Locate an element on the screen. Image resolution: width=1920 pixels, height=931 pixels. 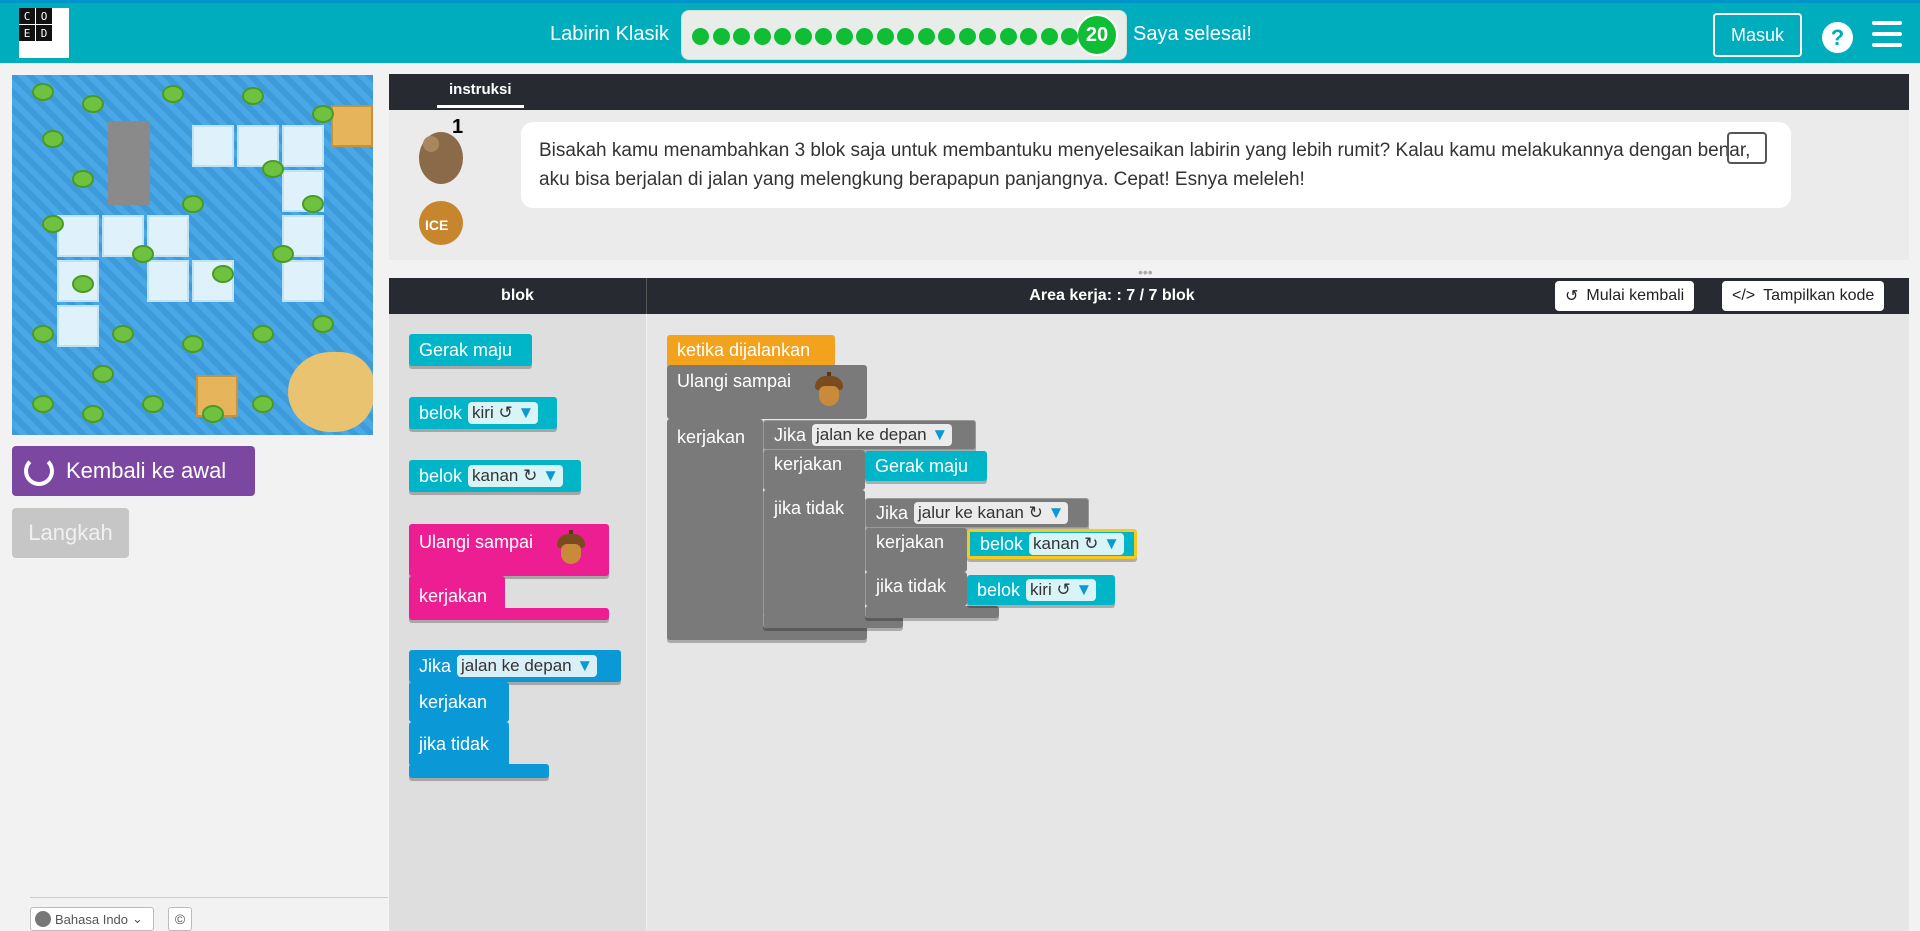
condition-dropdown: jalur ke kanan ↻ ▼ is located at coordinates (991, 513).